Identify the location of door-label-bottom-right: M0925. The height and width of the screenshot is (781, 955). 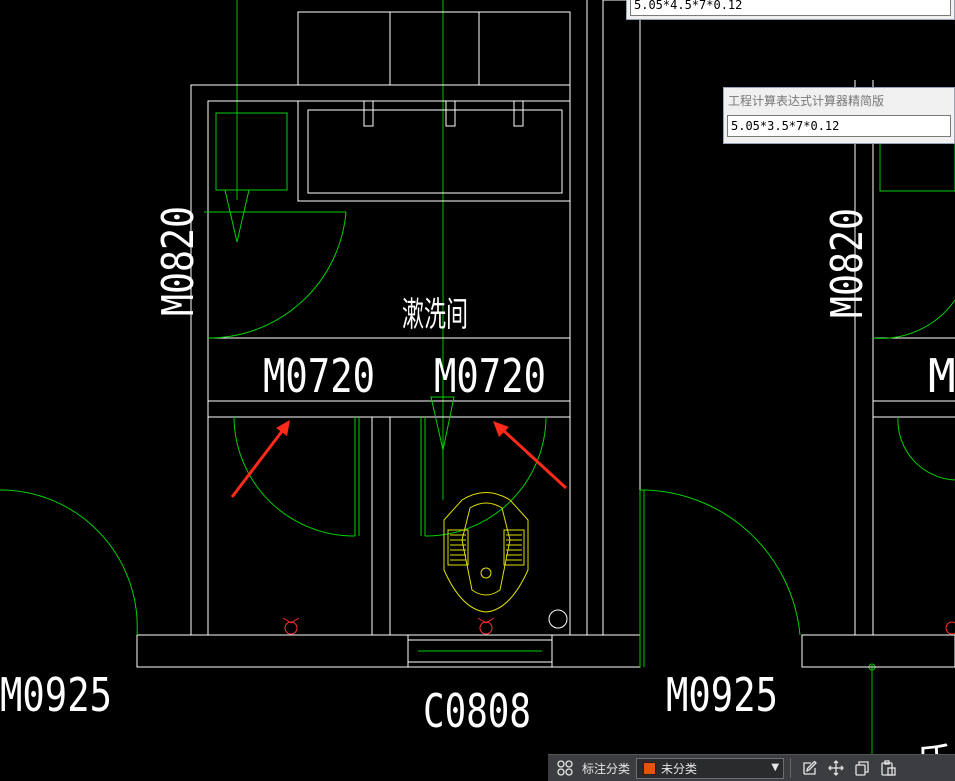
(722, 695).